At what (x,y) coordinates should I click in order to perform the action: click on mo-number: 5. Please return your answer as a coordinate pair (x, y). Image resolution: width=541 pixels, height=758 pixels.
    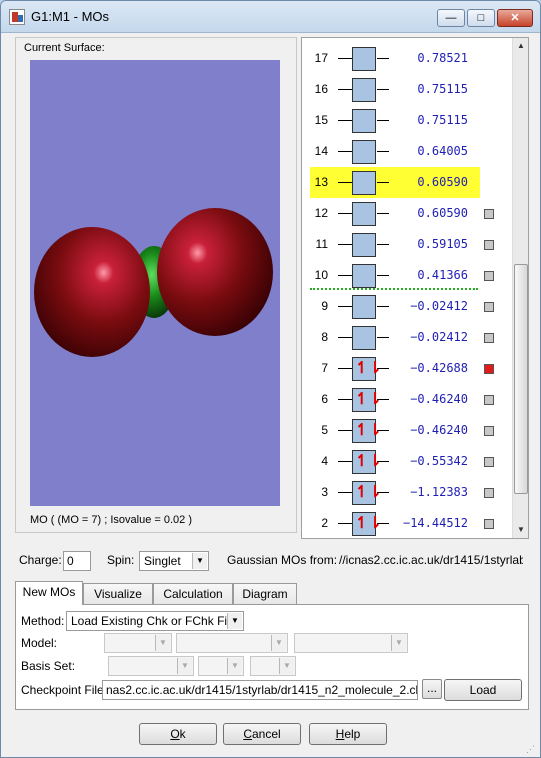
    Looking at the image, I should click on (324, 430).